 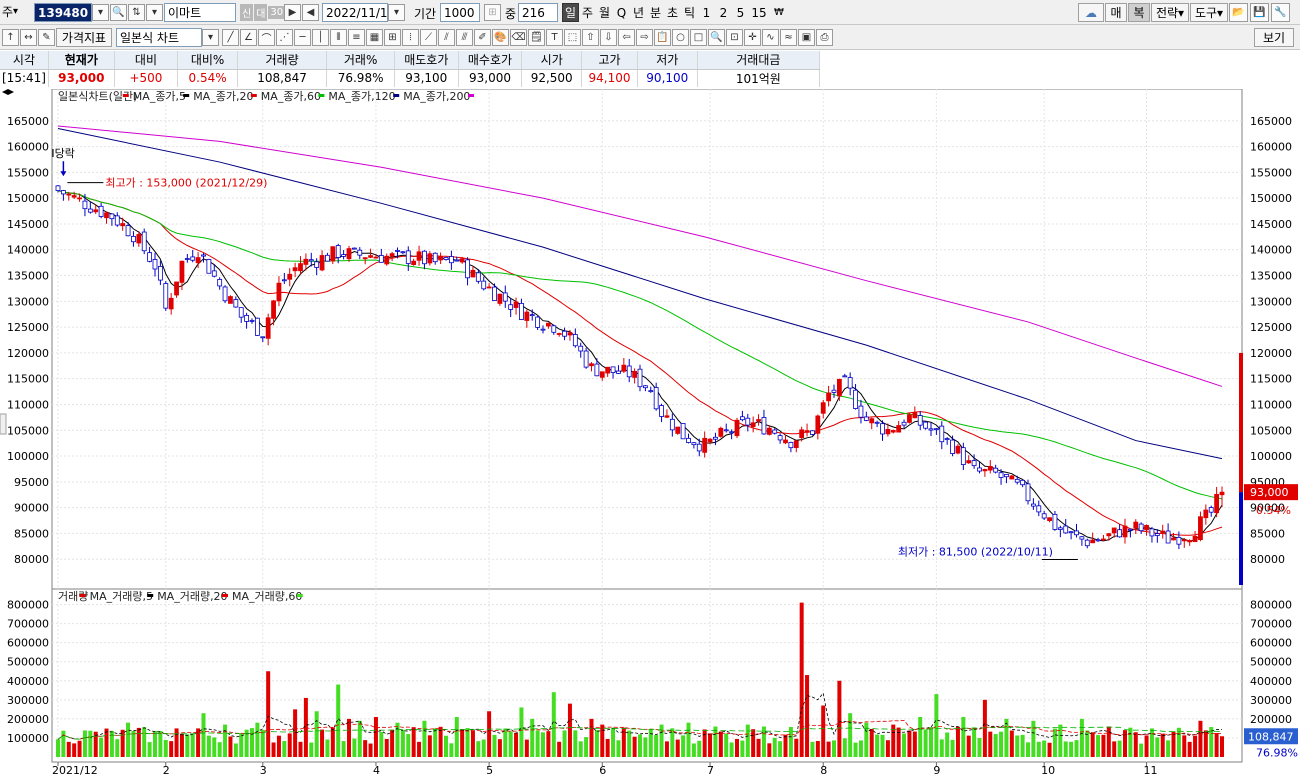 I want to click on list-dropdown-icon: ▾, so click(x=154, y=12).